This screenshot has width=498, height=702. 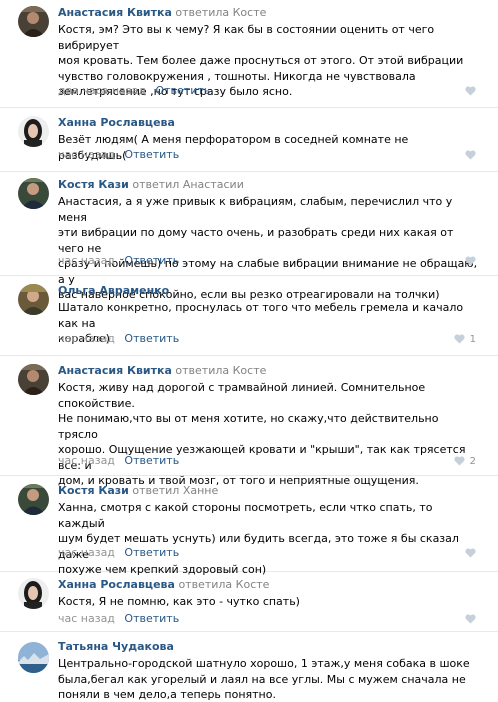 I want to click on author-name: Ольга Авраменко, so click(x=113, y=290).